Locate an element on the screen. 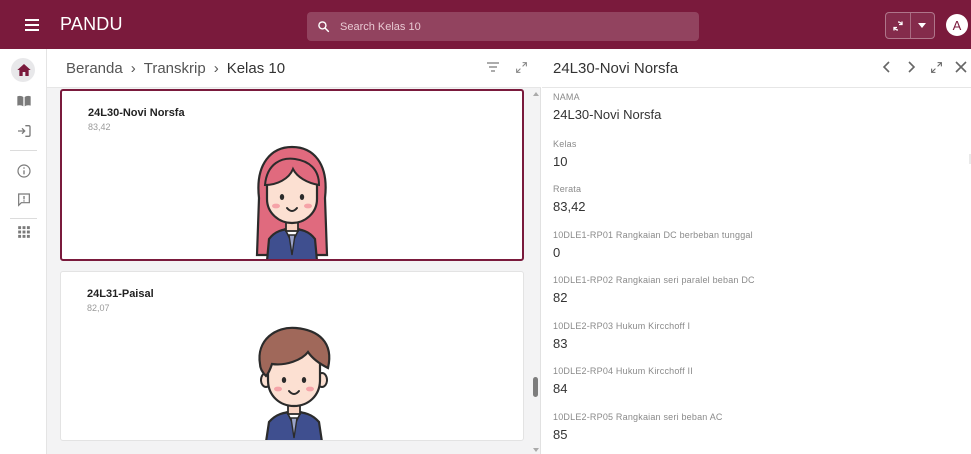  nav-feedback is located at coordinates (23, 200).